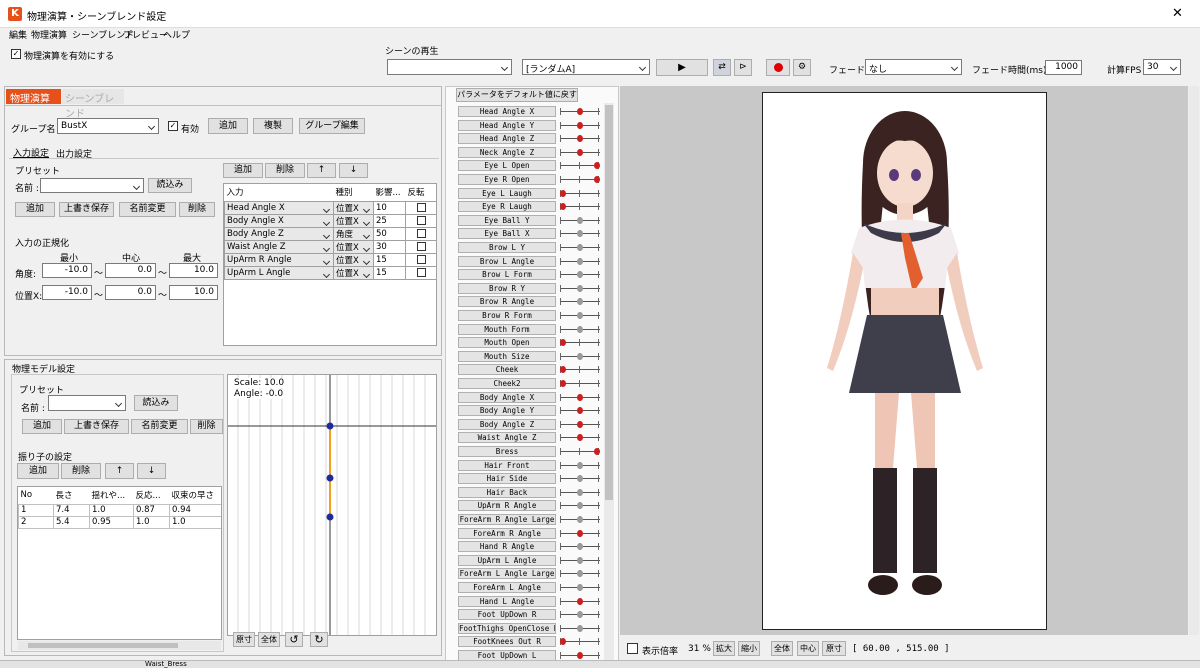 The image size is (1200, 668). Describe the element at coordinates (507, 411) in the screenshot. I see `param-button: Body Angle Y` at that location.